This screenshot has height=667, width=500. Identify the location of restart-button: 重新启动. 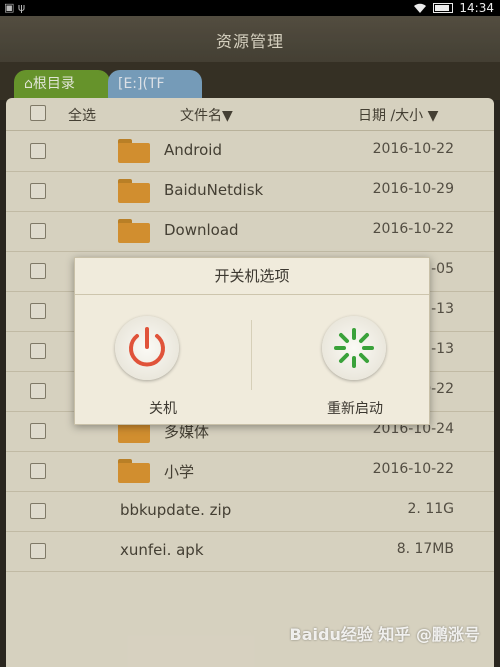
(340, 359).